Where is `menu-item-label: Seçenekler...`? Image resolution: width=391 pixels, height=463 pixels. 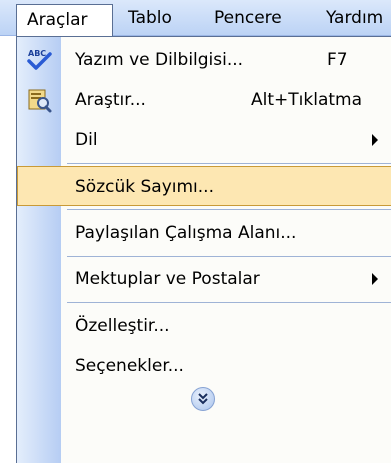 menu-item-label: Seçenekler... is located at coordinates (129, 366).